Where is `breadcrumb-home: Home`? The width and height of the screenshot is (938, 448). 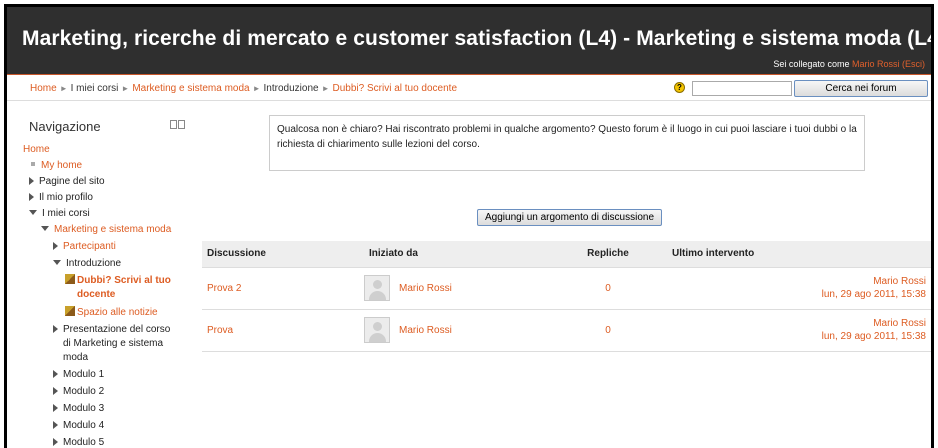 breadcrumb-home: Home is located at coordinates (43, 88).